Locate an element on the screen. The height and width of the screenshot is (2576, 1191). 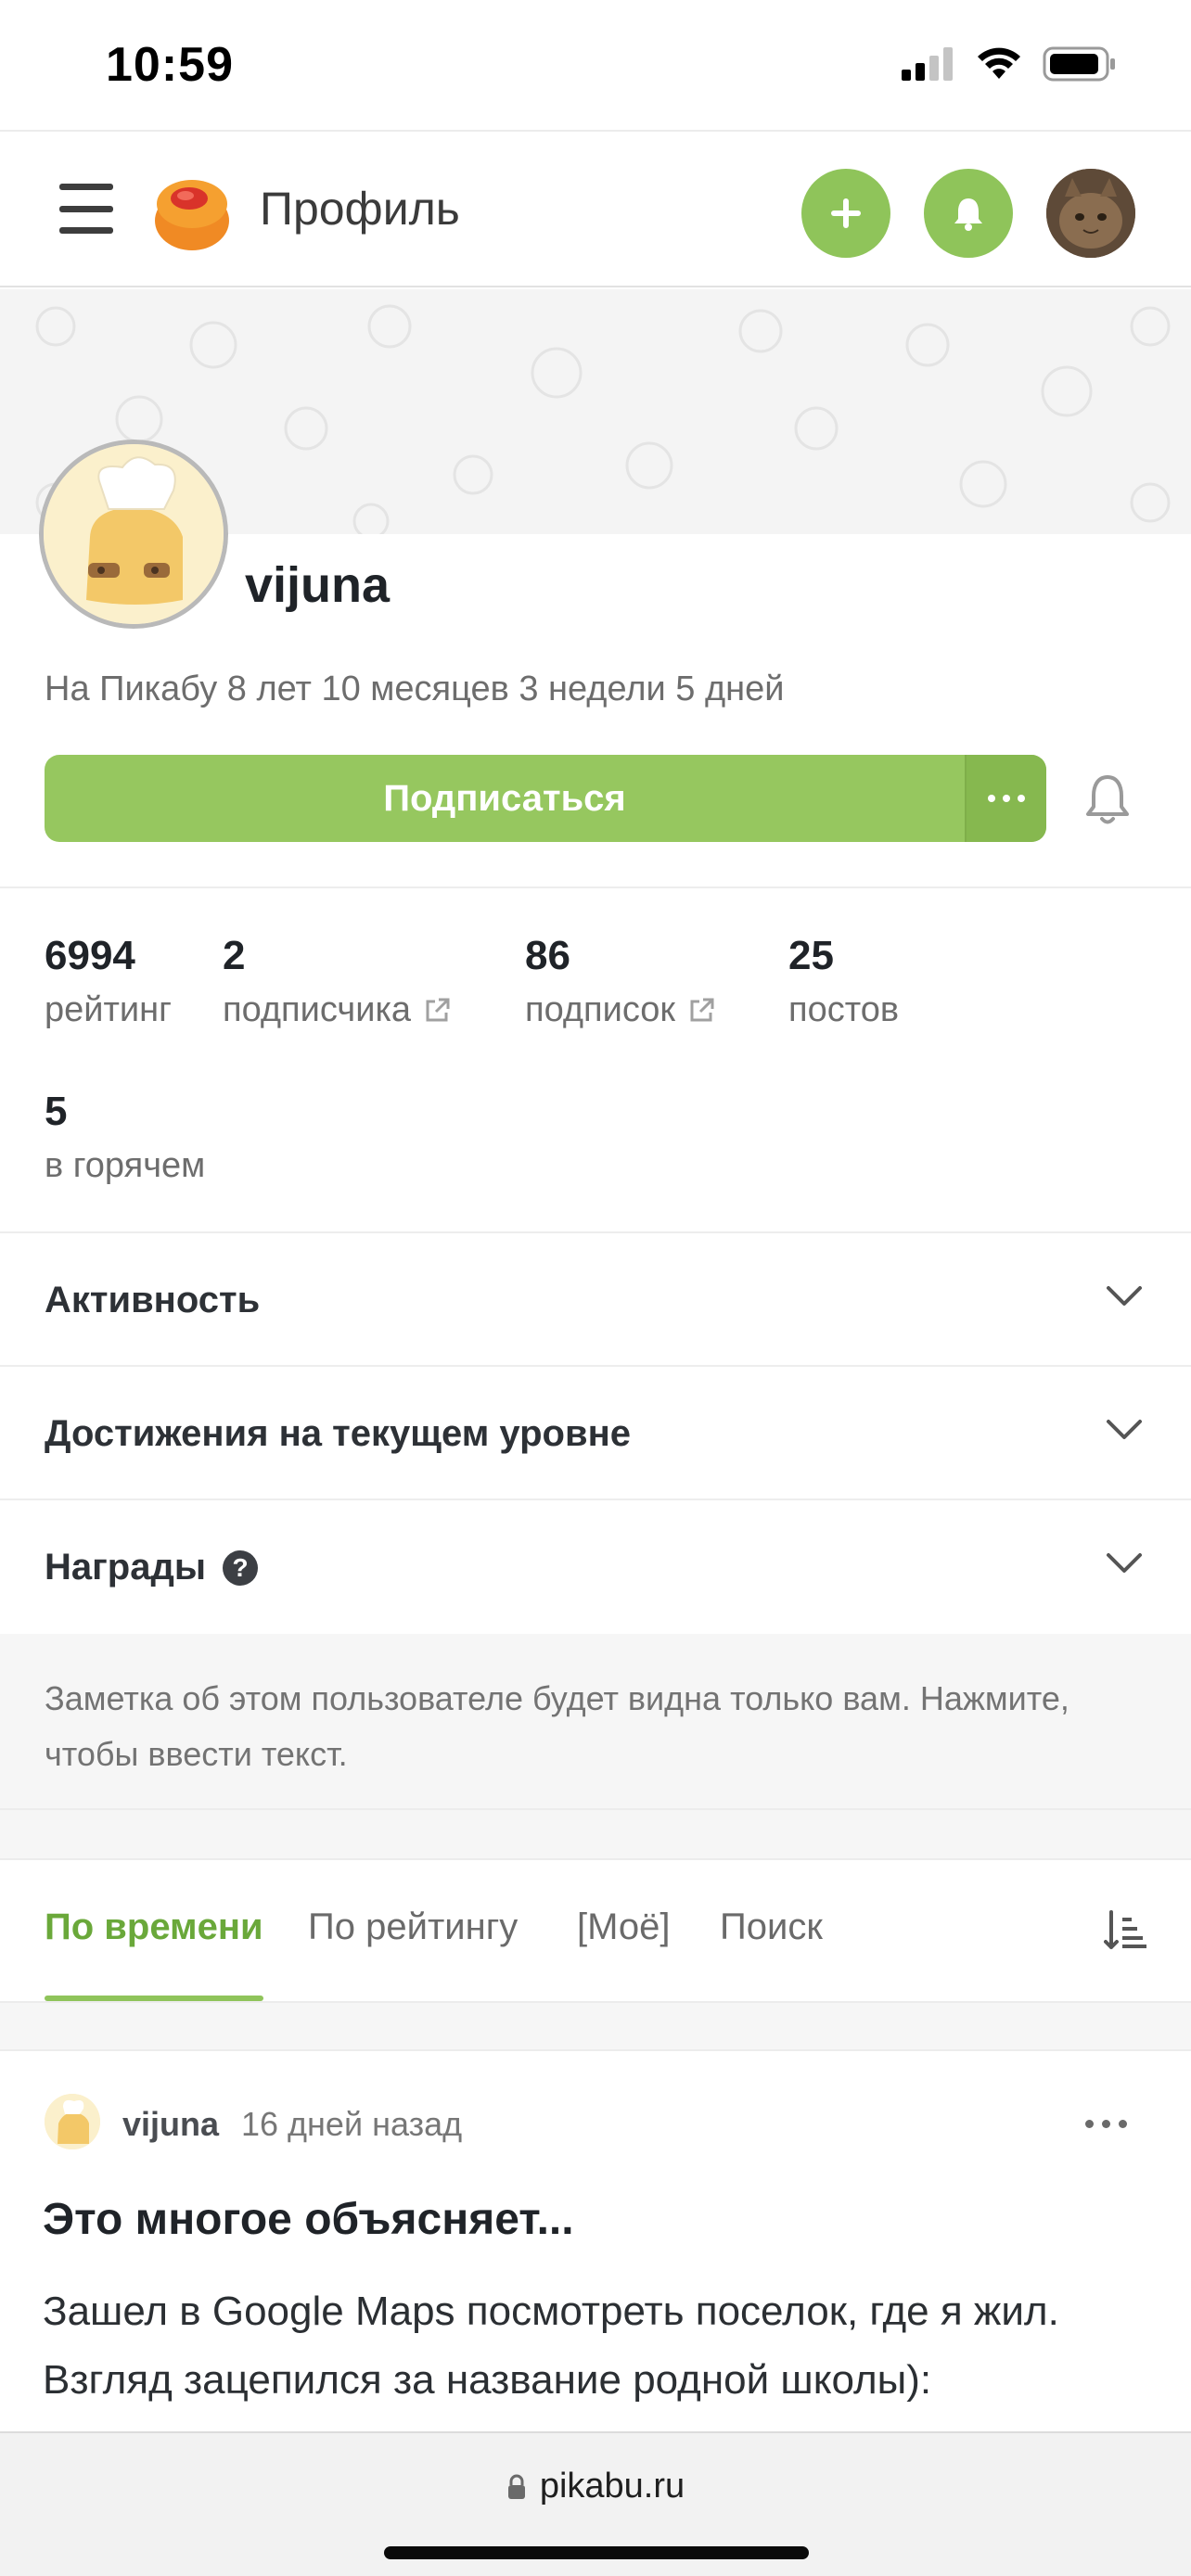
stat-label: постов is located at coordinates (844, 1010).